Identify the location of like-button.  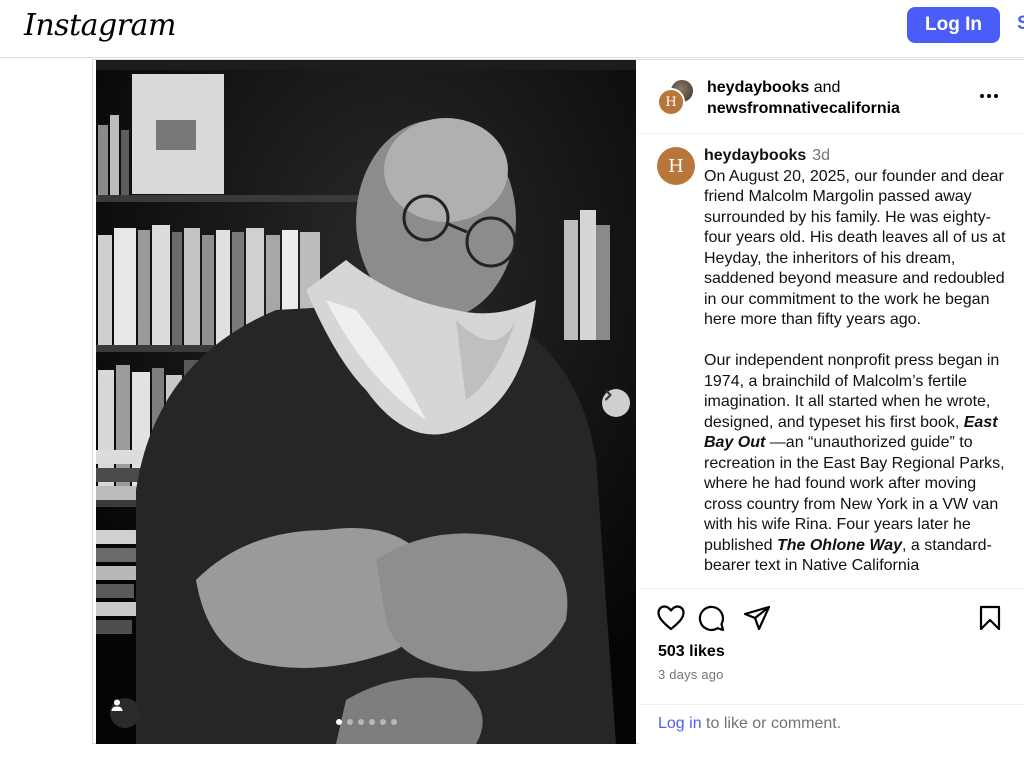
(671, 618).